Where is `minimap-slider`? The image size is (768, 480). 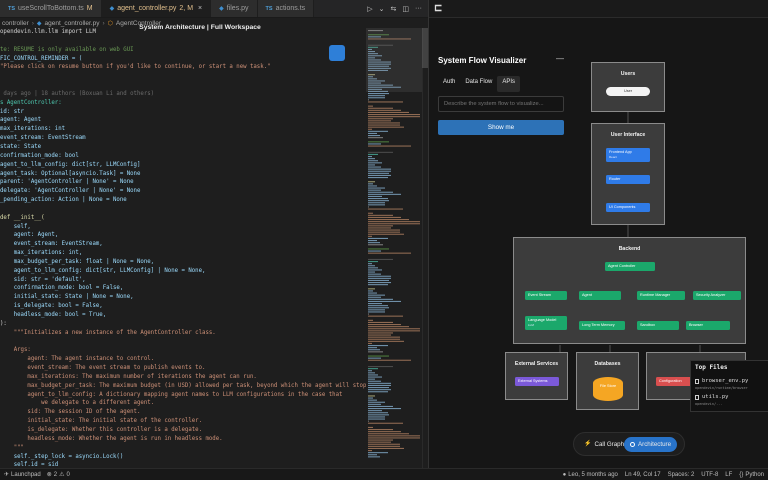
minimap-slider is located at coordinates (394, 60).